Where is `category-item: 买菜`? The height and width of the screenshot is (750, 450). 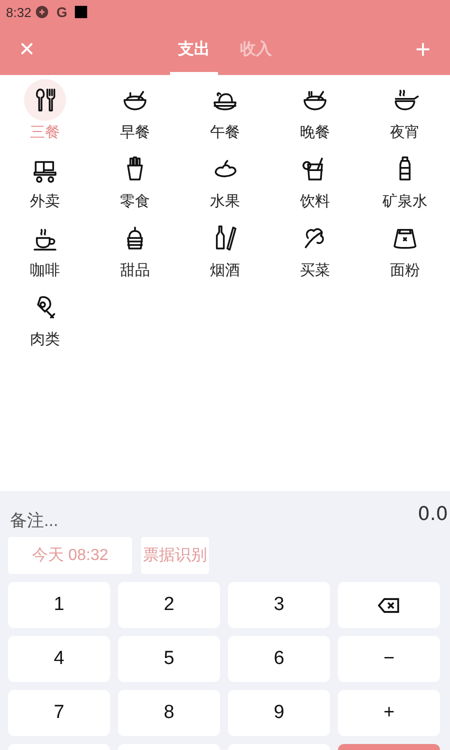
category-item: 买菜 is located at coordinates (315, 255).